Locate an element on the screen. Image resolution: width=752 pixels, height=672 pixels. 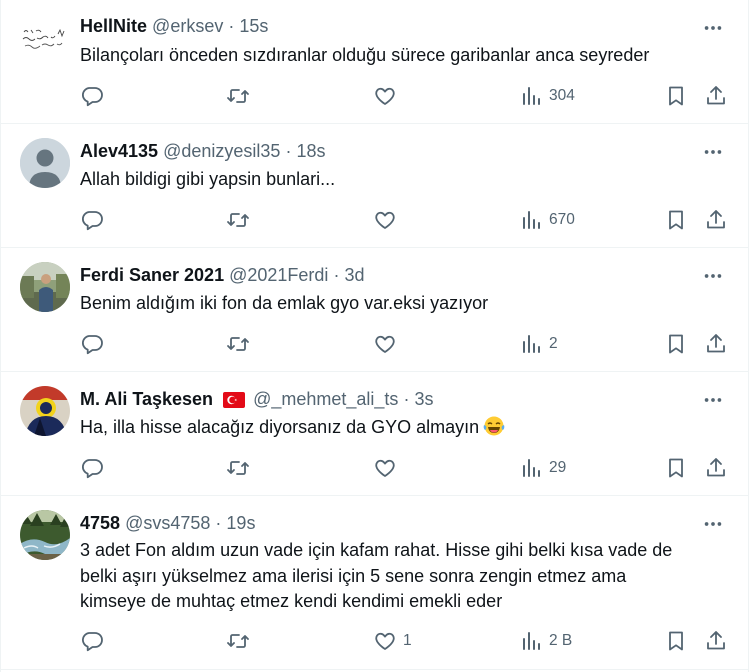
timestamp: 3s is located at coordinates (423, 399).